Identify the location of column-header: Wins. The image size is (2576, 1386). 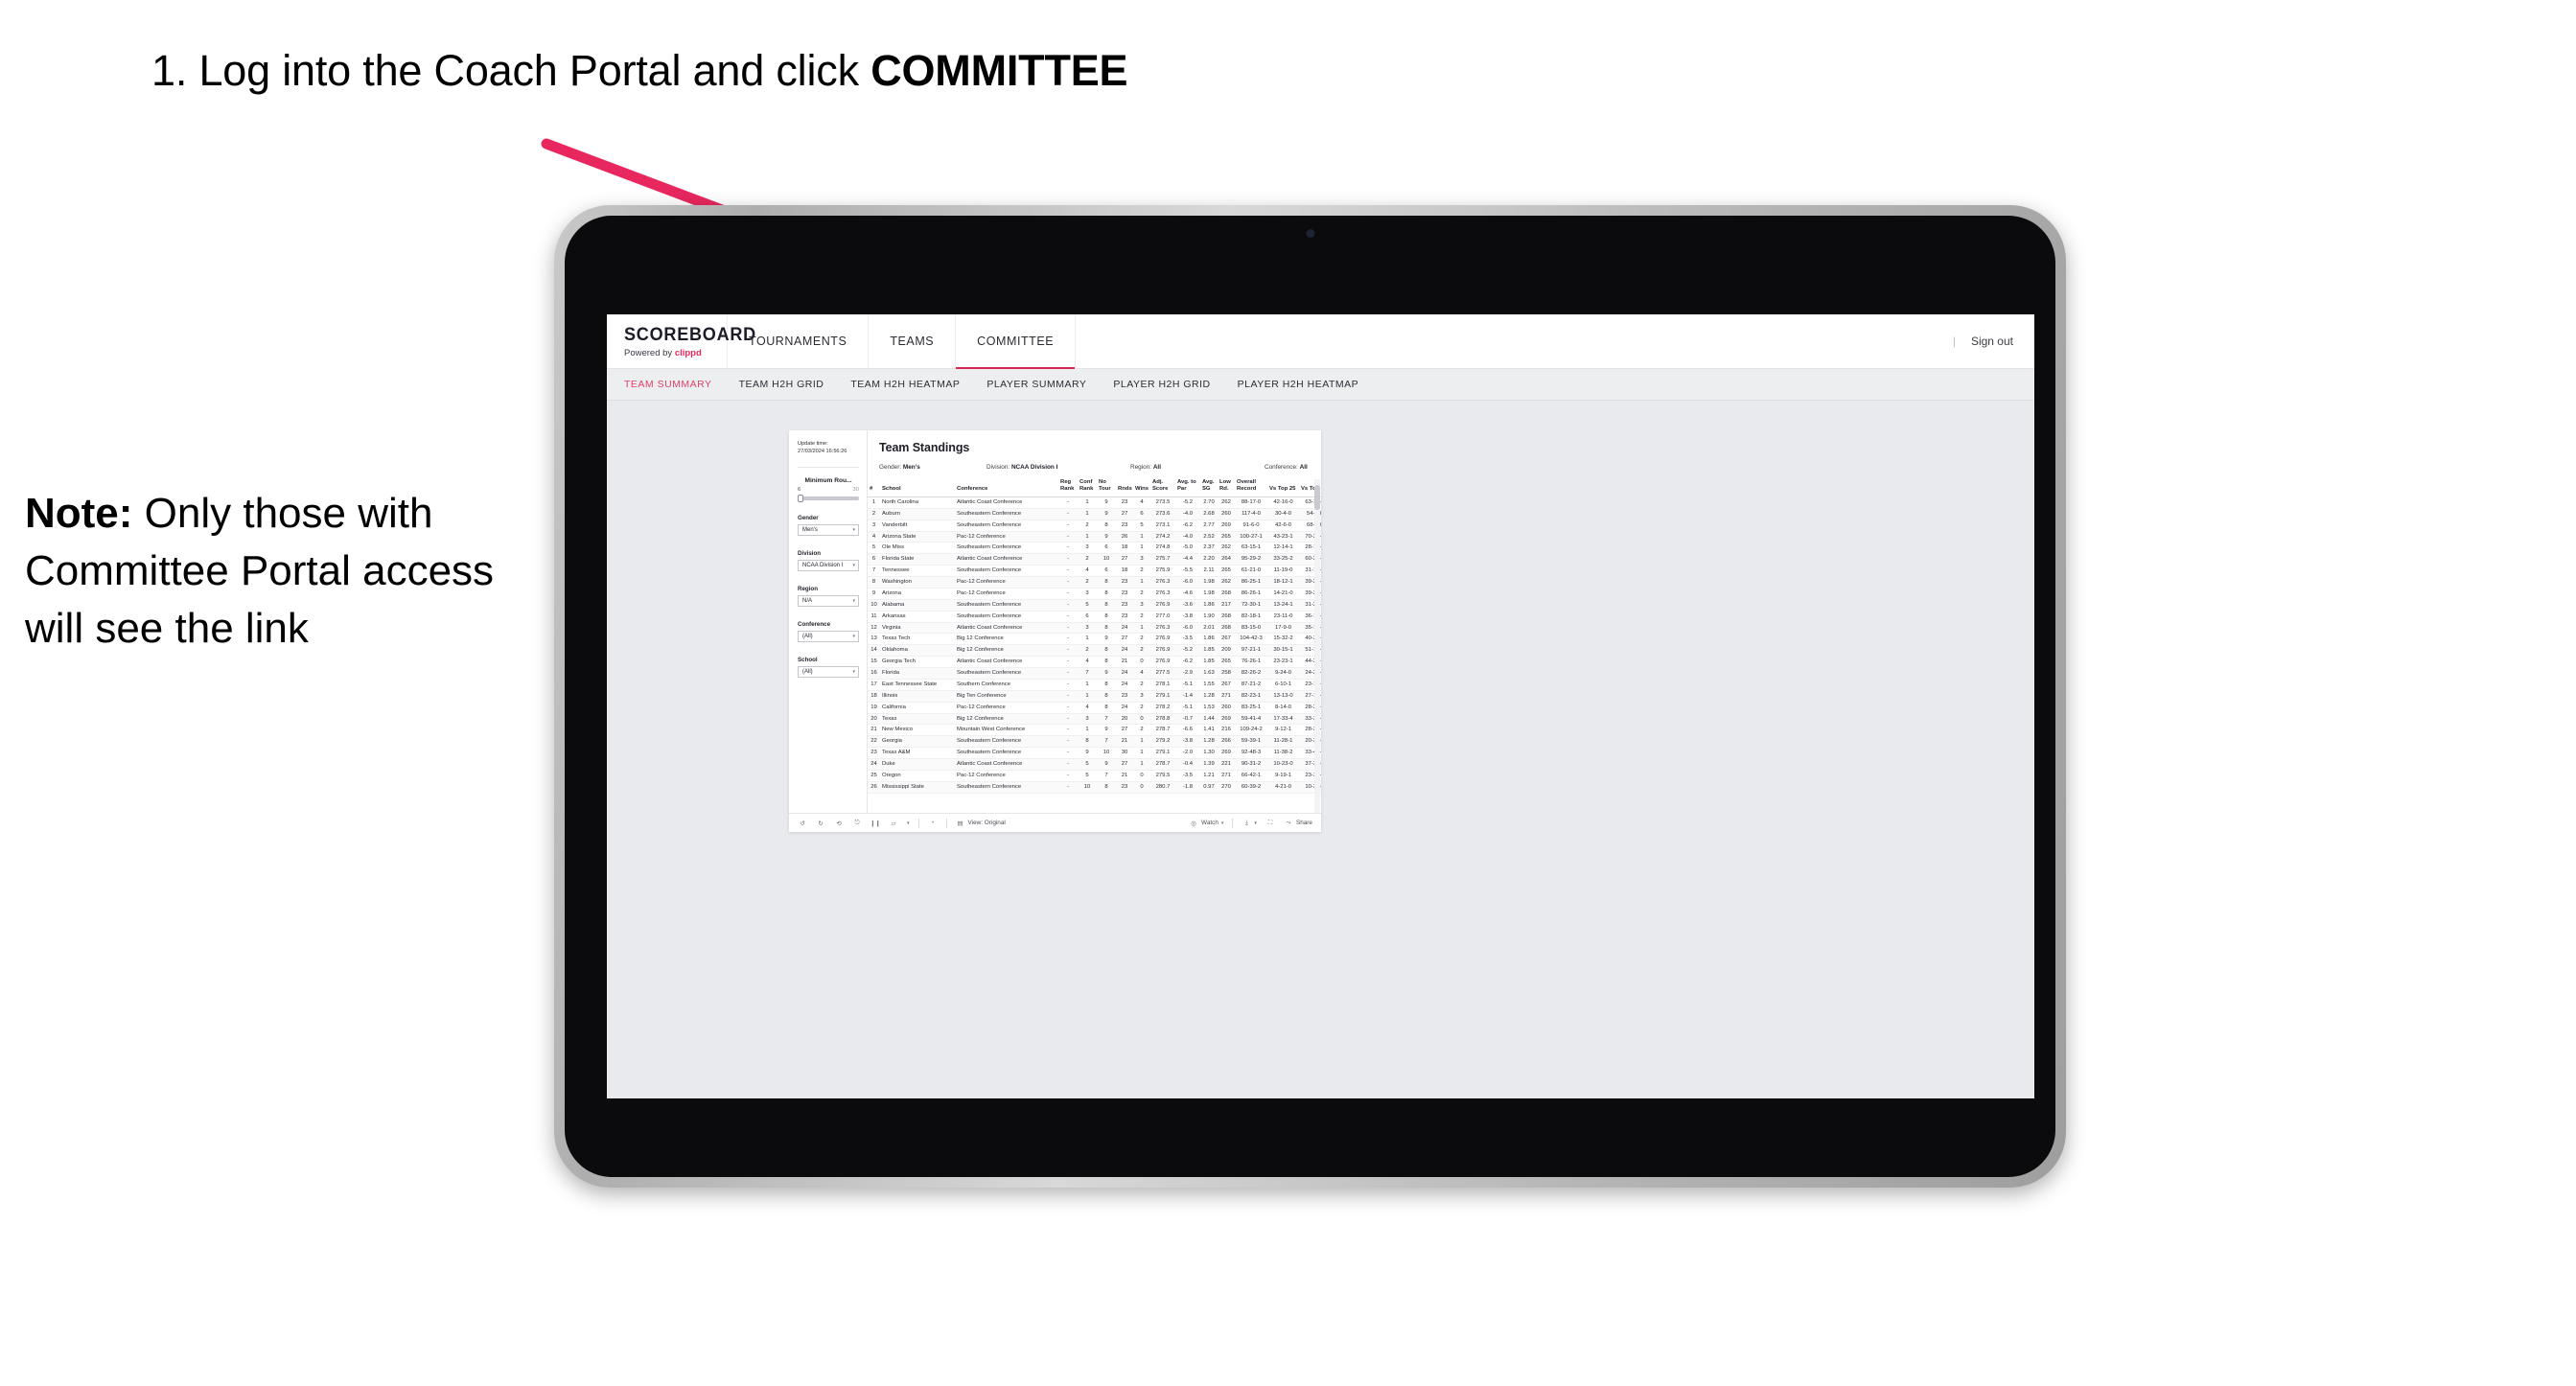
(1141, 488).